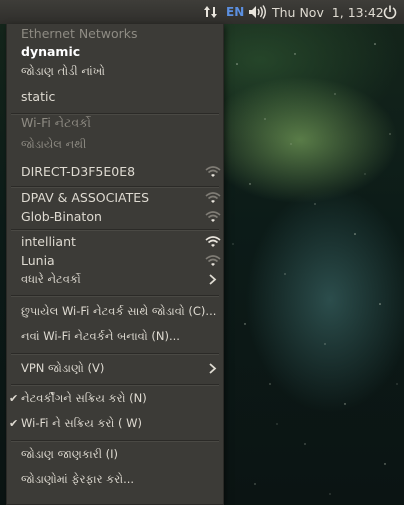  I want to click on wifi-network-item: Glob-Binaton, so click(115, 216).